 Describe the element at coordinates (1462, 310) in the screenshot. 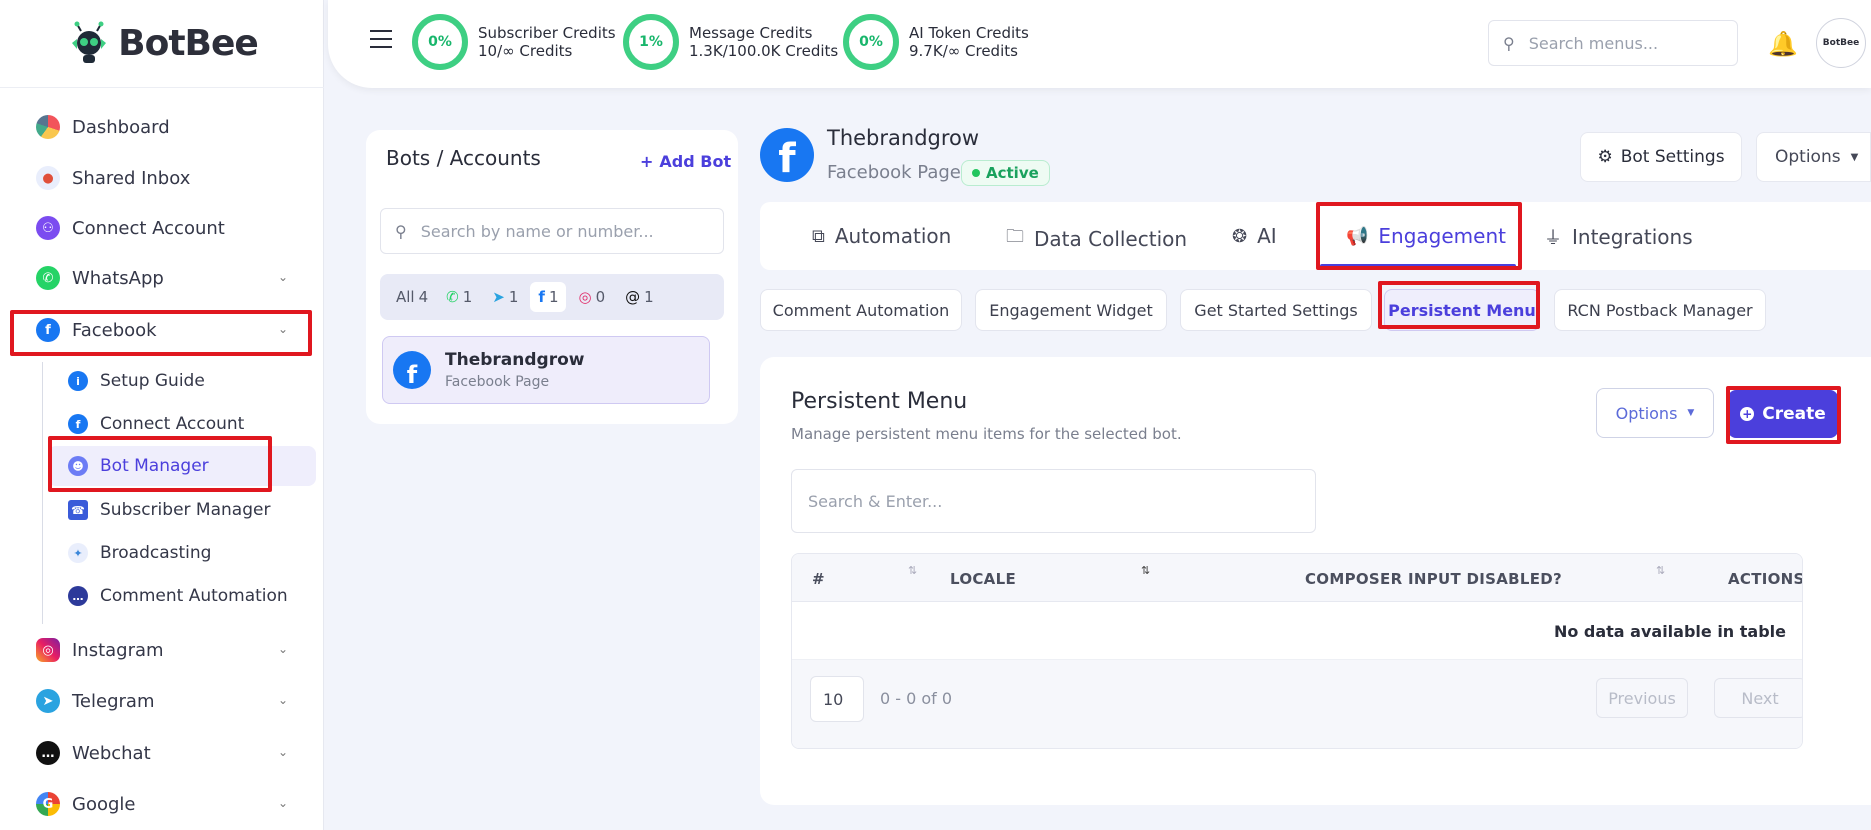

I see `subtab-persistent-menu: Persistent Menu` at that location.